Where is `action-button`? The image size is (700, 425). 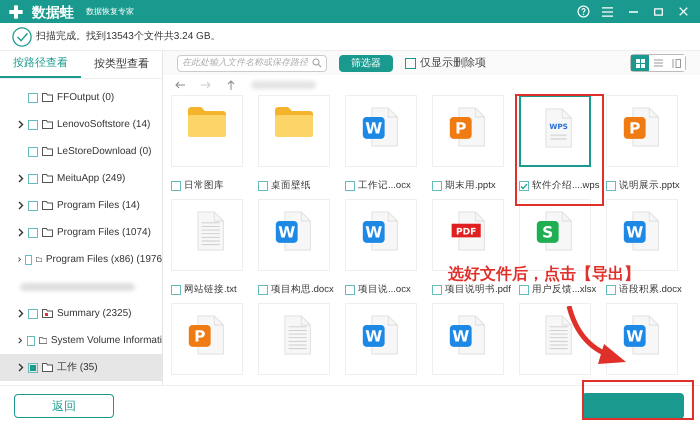 action-button is located at coordinates (633, 405).